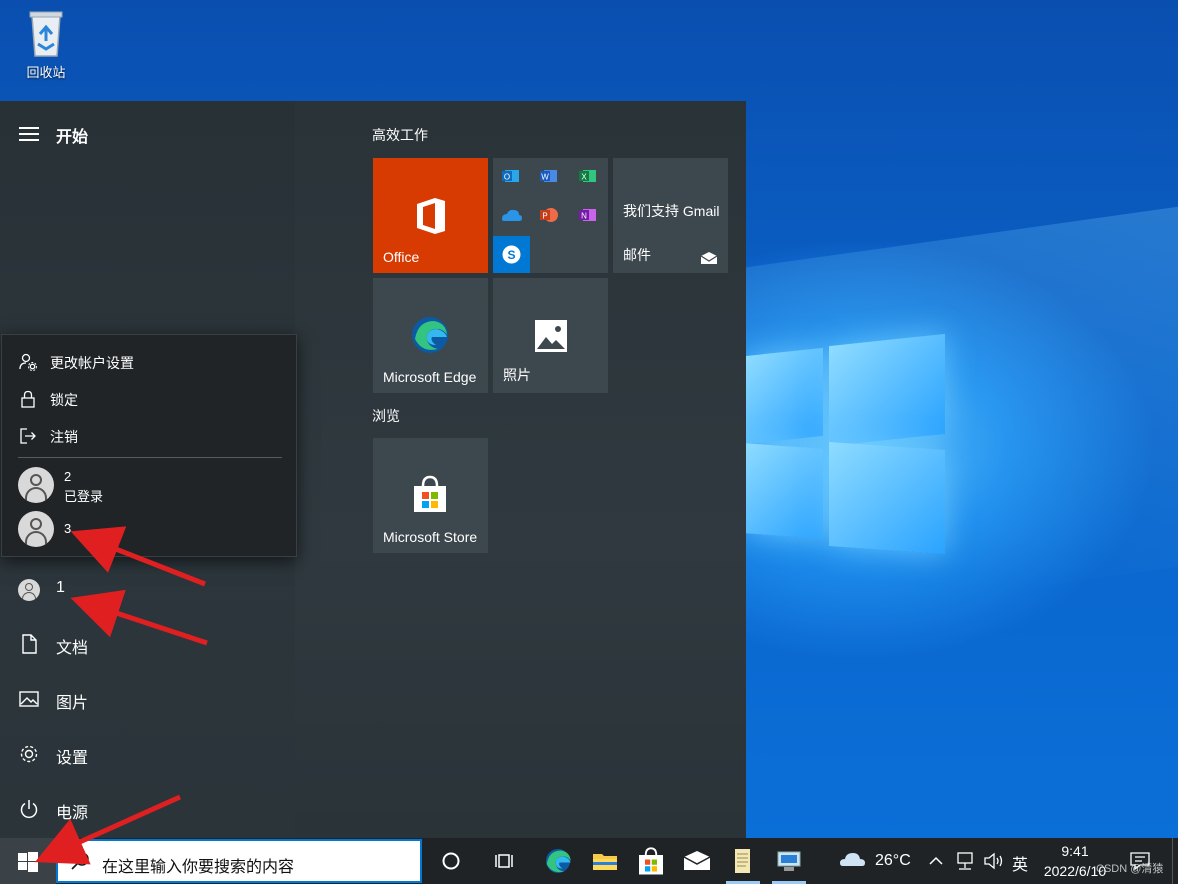 The image size is (1178, 884). I want to click on volume-icon, so click(994, 861).